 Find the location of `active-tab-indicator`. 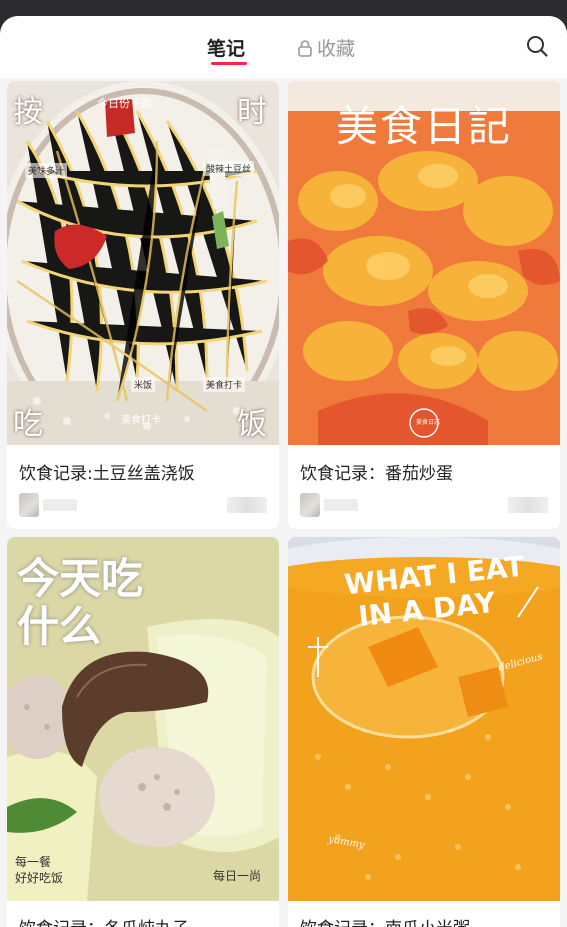

active-tab-indicator is located at coordinates (229, 63).